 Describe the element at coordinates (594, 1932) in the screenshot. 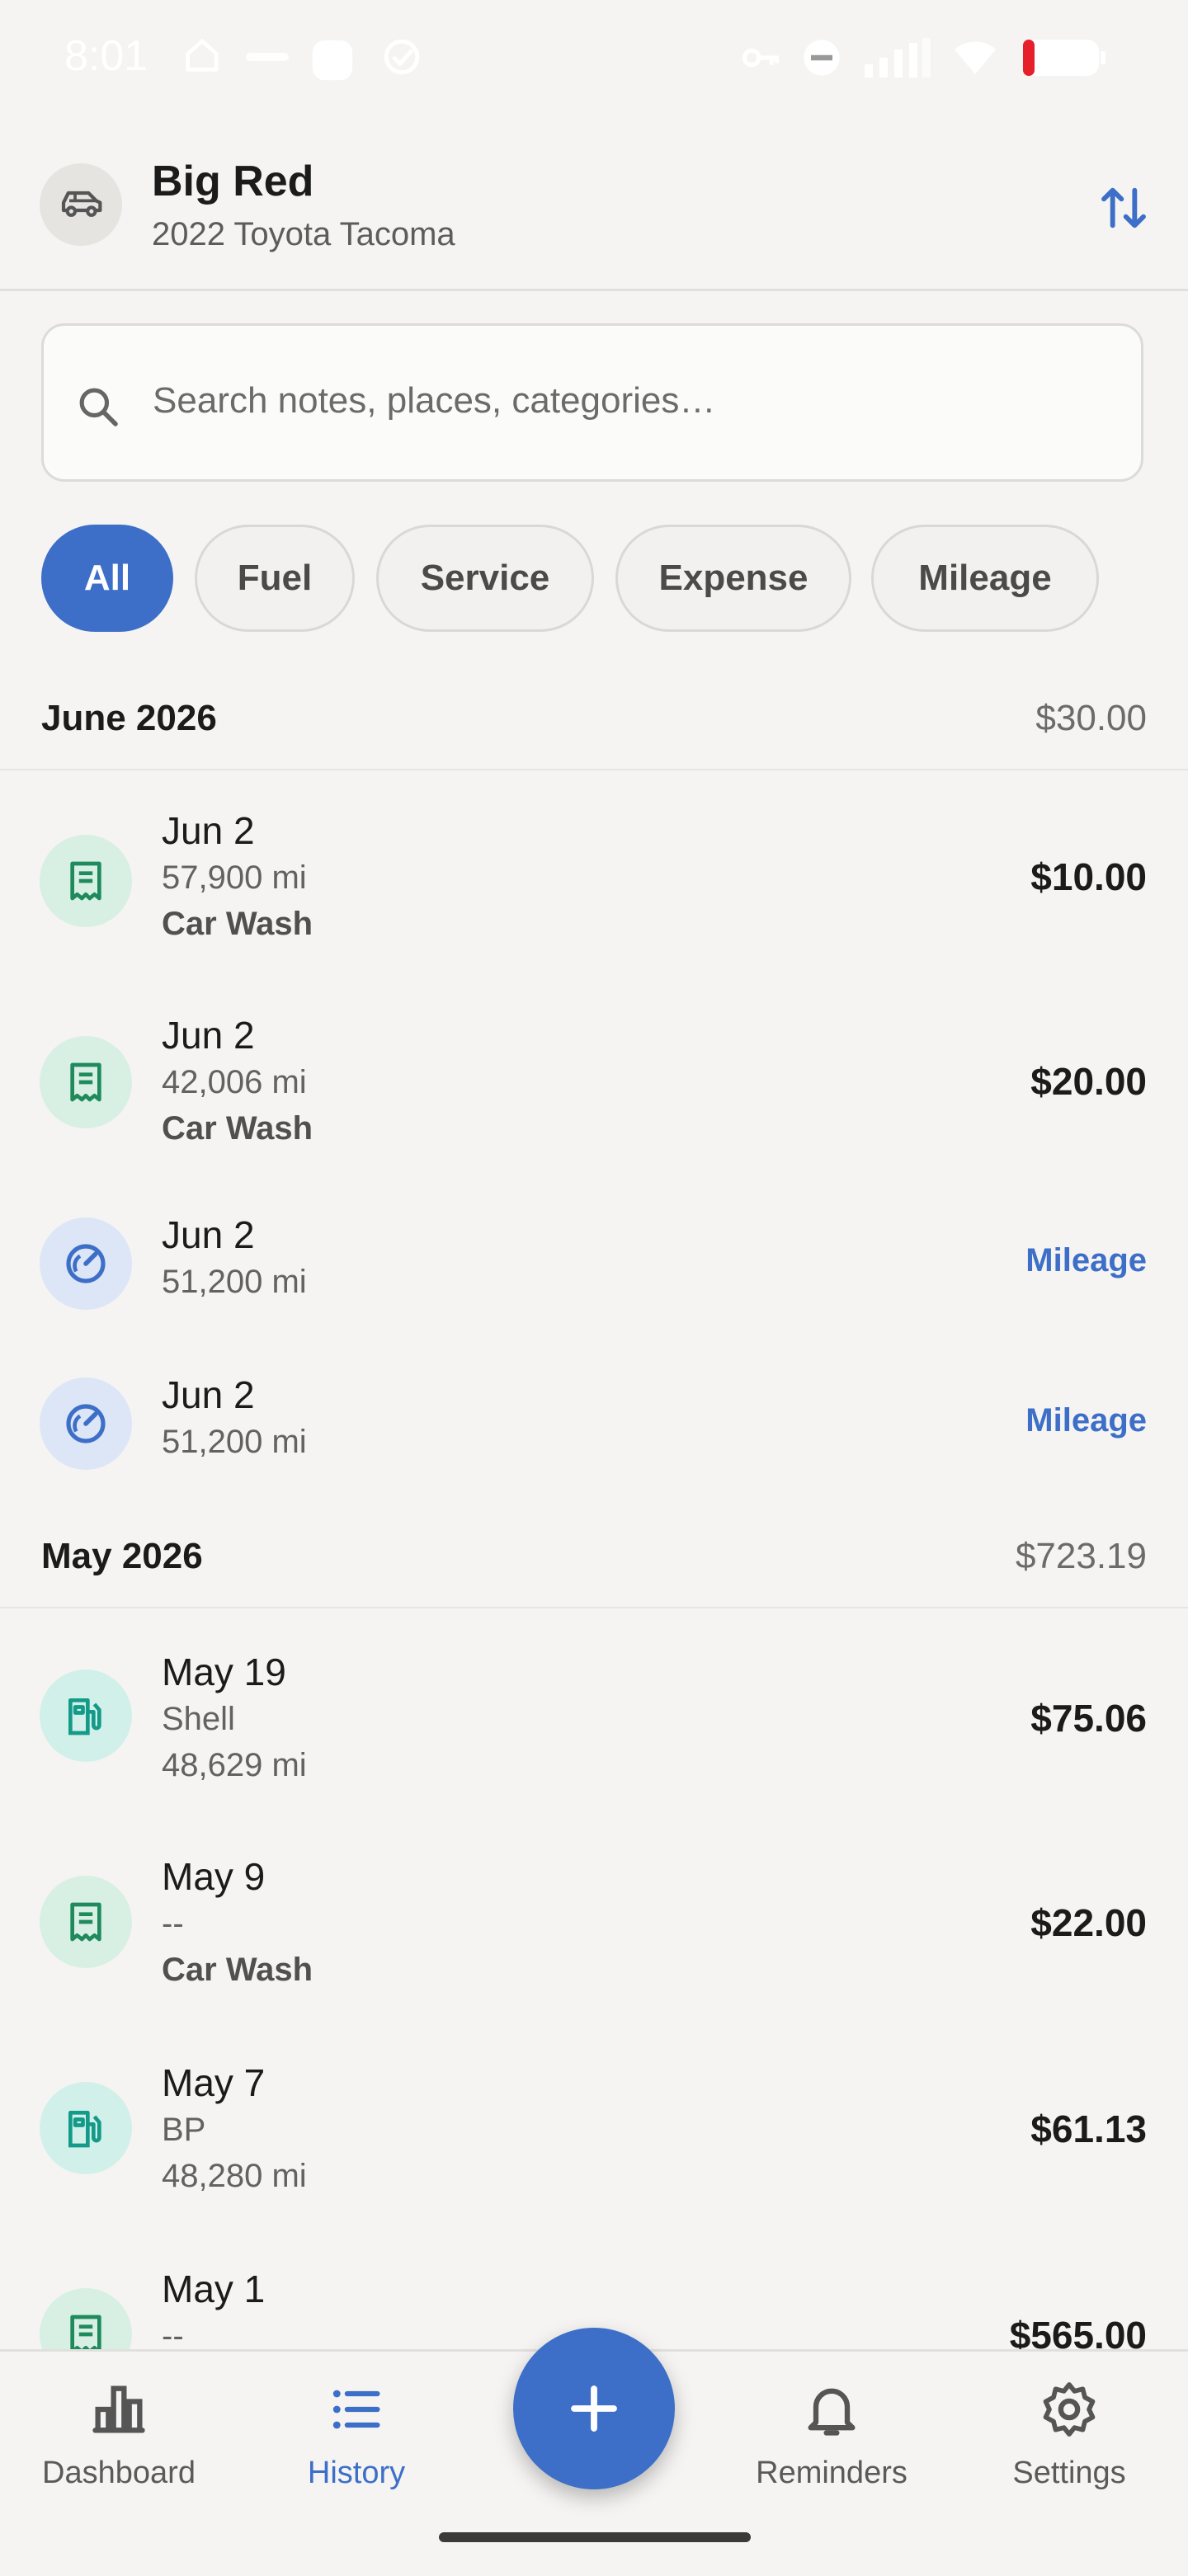

I see `history-entry: May 9 -- Car Wash $22.00` at that location.